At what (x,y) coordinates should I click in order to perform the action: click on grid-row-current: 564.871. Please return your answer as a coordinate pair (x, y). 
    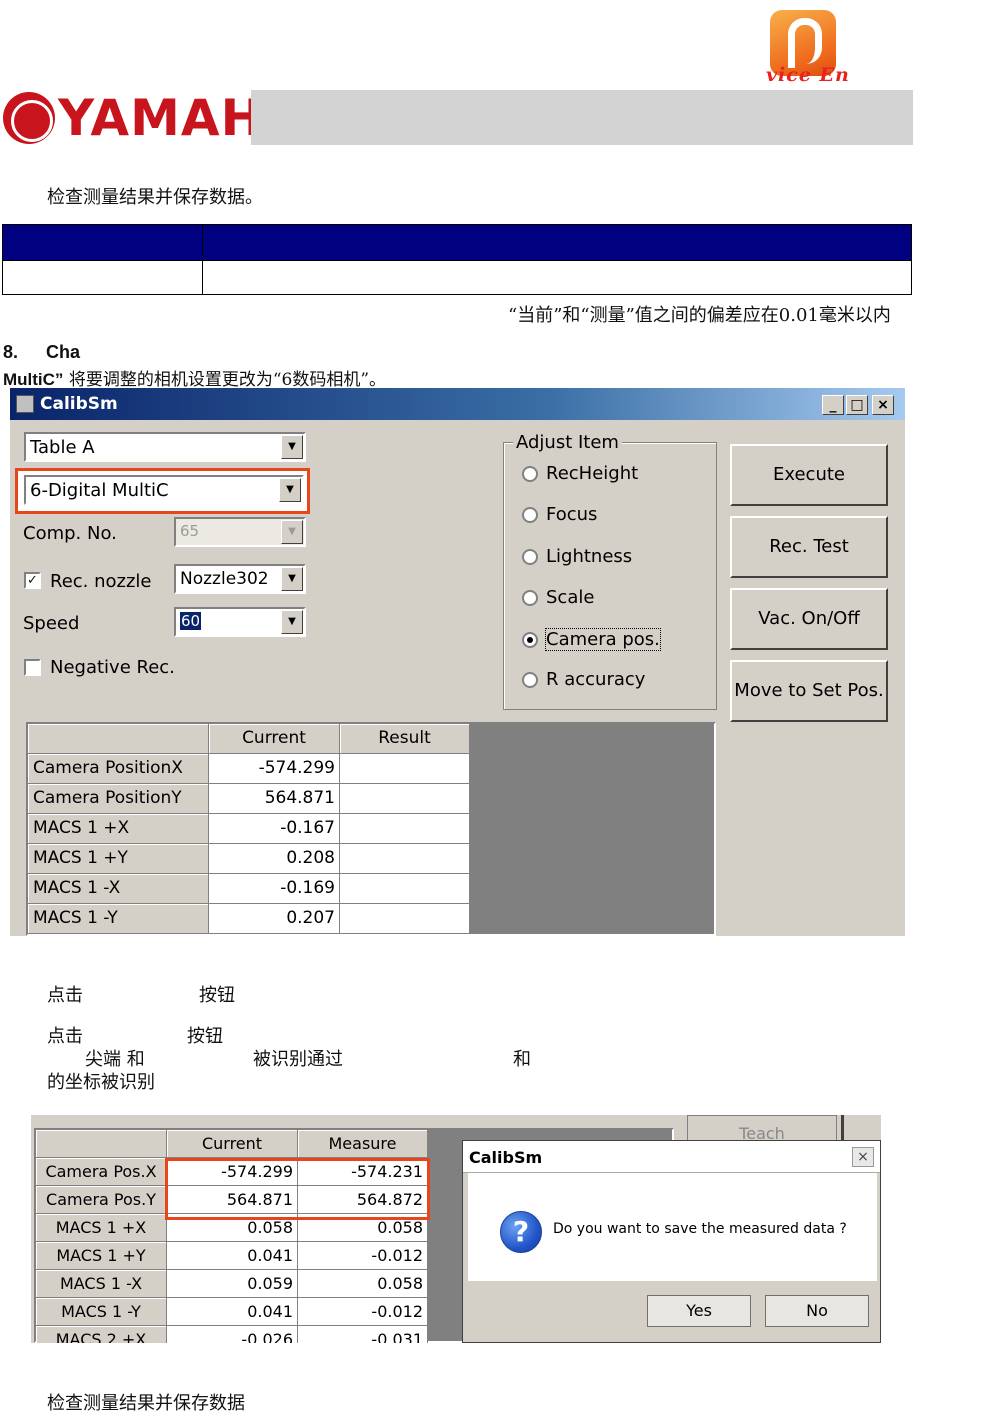
    Looking at the image, I should click on (274, 799).